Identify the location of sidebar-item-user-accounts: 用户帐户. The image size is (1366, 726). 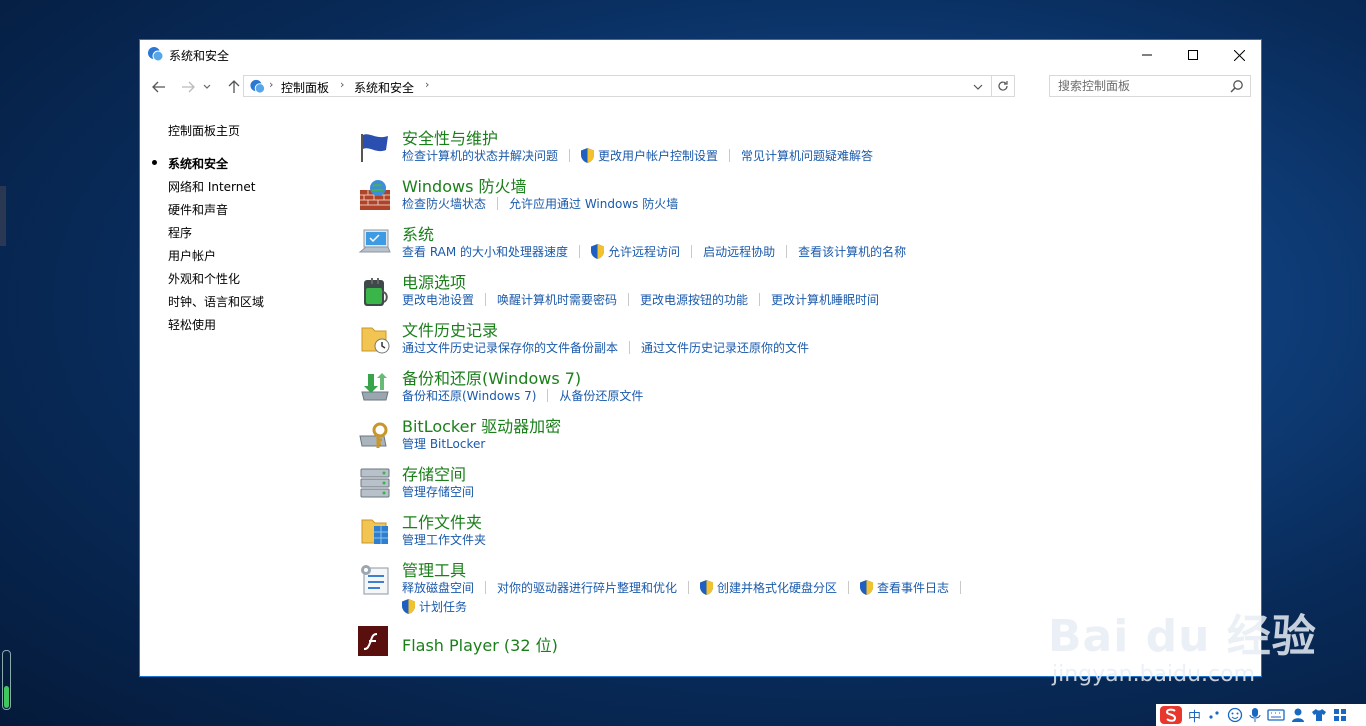
(192, 255).